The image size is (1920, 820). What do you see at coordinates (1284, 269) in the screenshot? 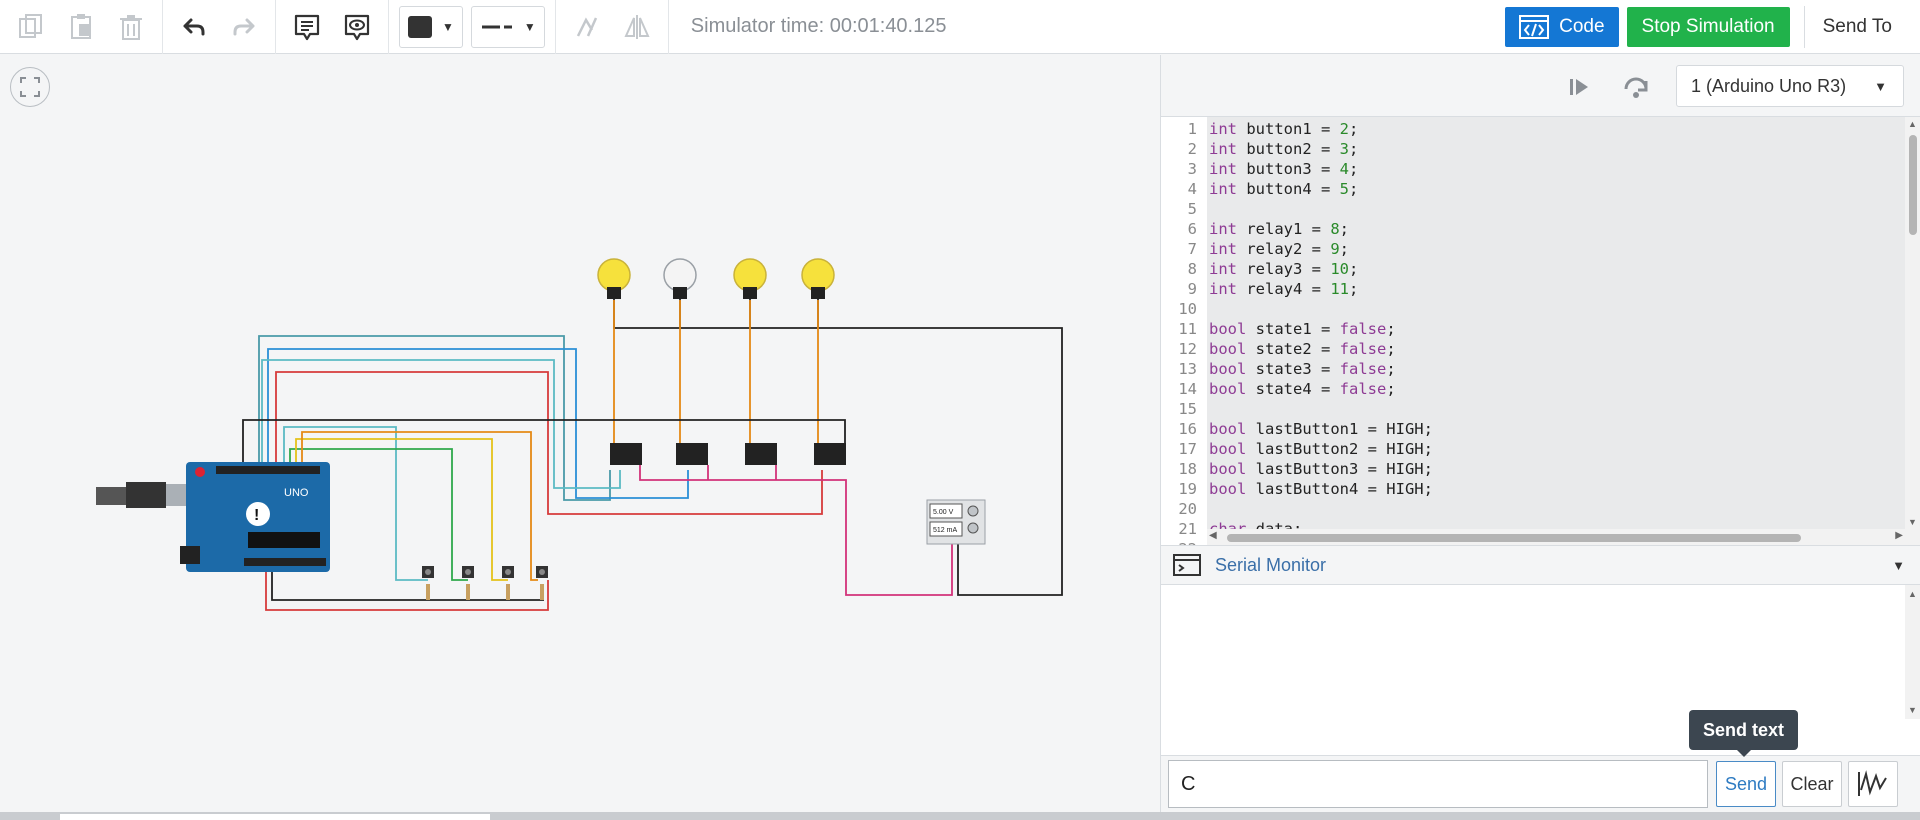
I see `code-text: int relay3 = 10;` at bounding box center [1284, 269].